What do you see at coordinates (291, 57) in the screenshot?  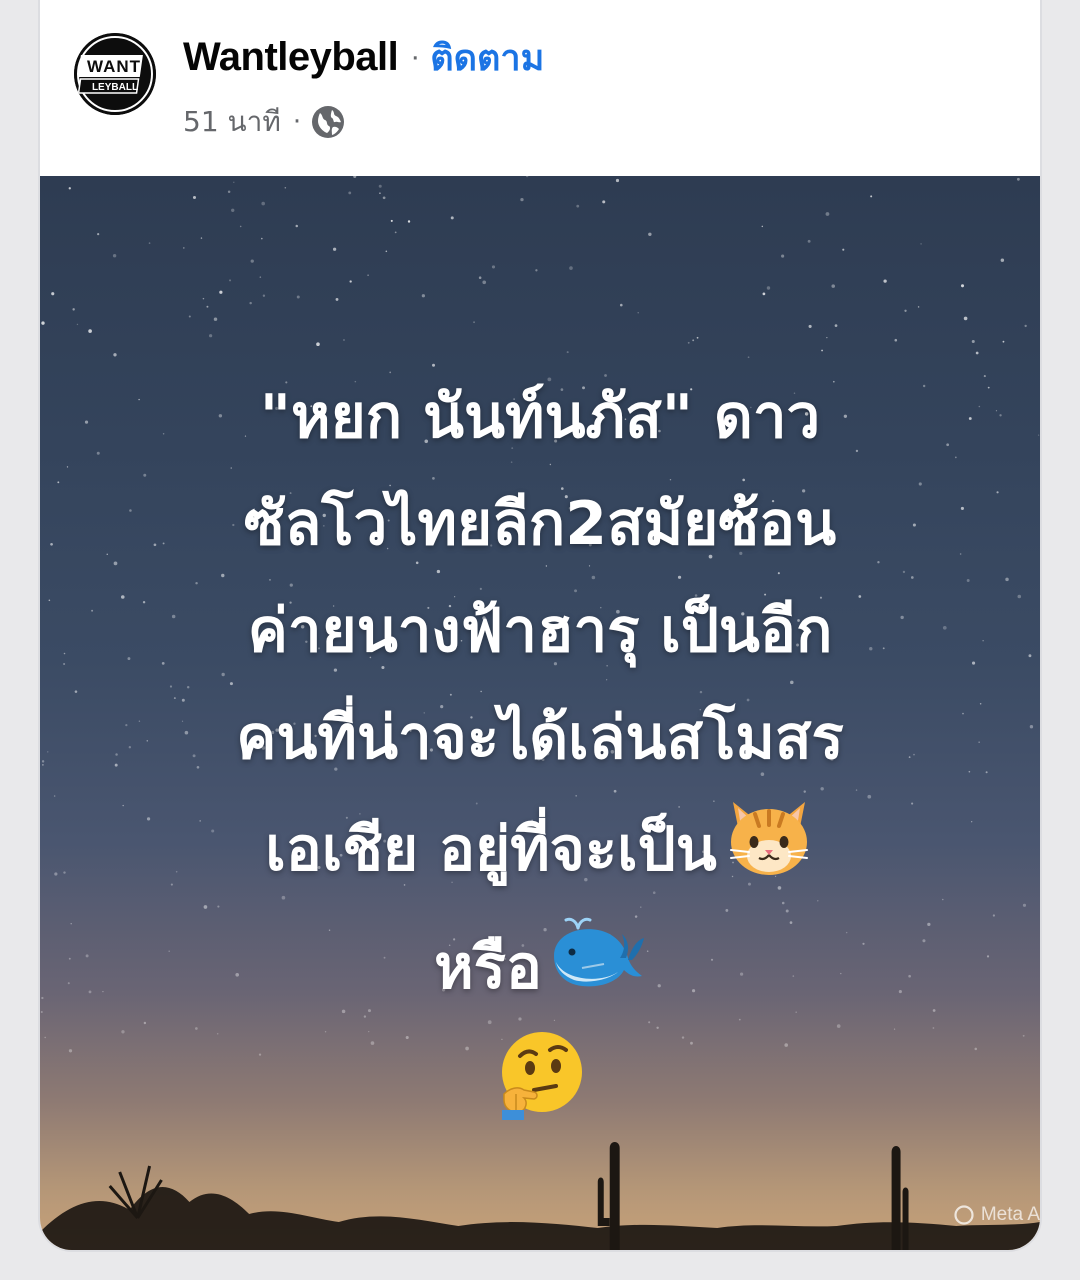 I see `author-name: Wantleyball` at bounding box center [291, 57].